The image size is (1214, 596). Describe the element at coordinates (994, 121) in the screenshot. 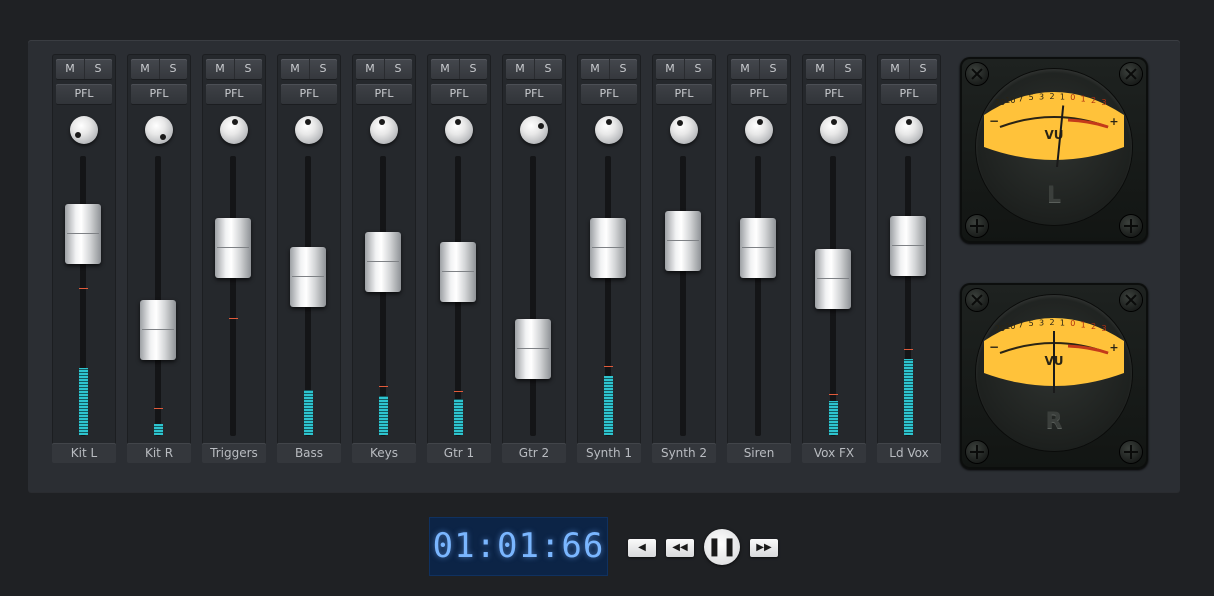

I see `vu-minus-sign: −` at that location.